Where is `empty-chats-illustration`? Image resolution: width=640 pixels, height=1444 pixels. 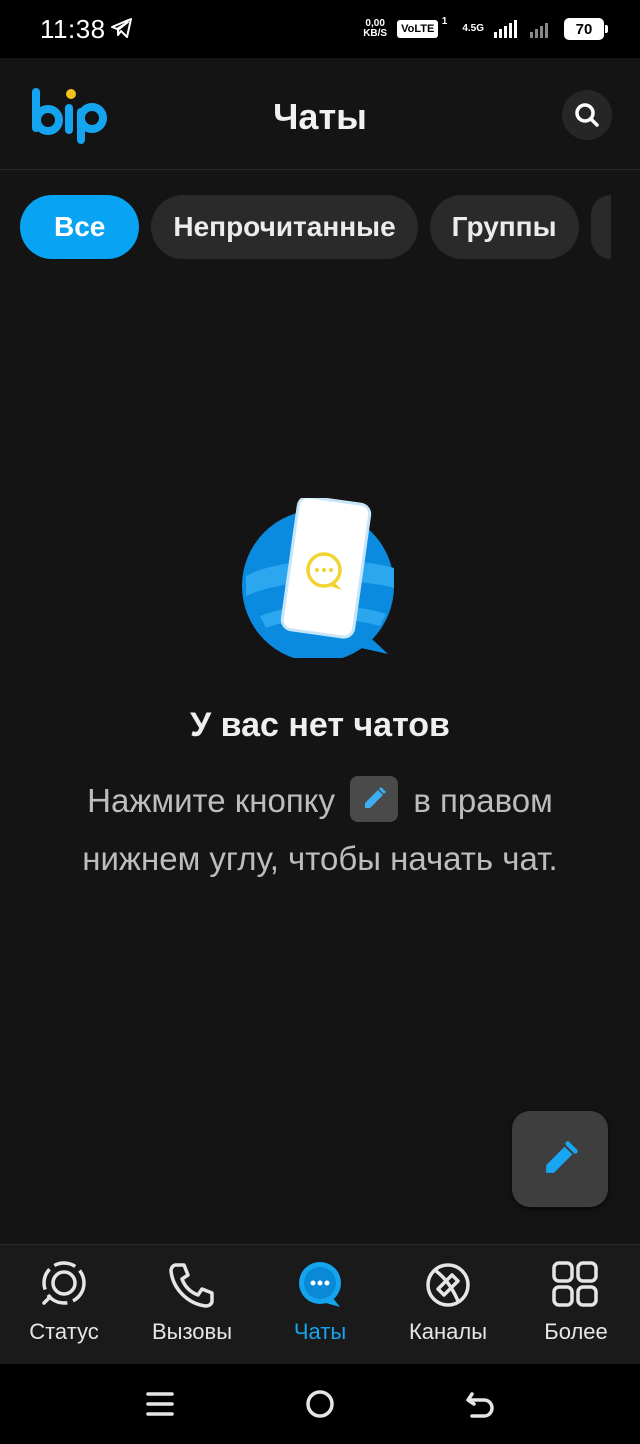 empty-chats-illustration is located at coordinates (318, 578).